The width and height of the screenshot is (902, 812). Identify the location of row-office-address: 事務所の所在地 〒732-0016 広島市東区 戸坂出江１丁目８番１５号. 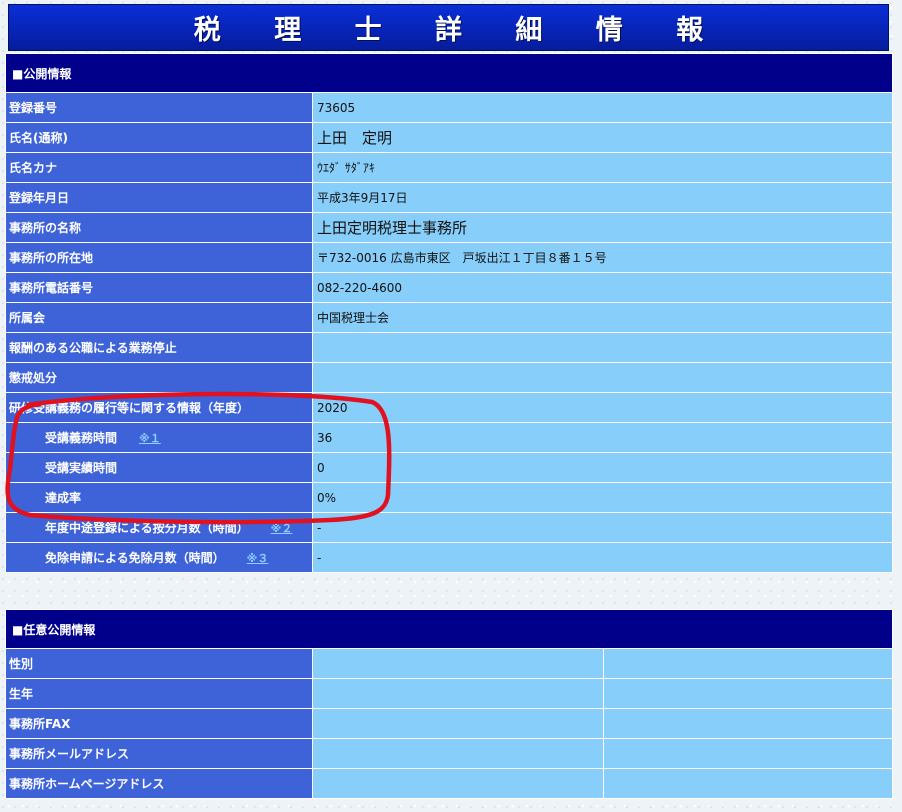
(449, 257).